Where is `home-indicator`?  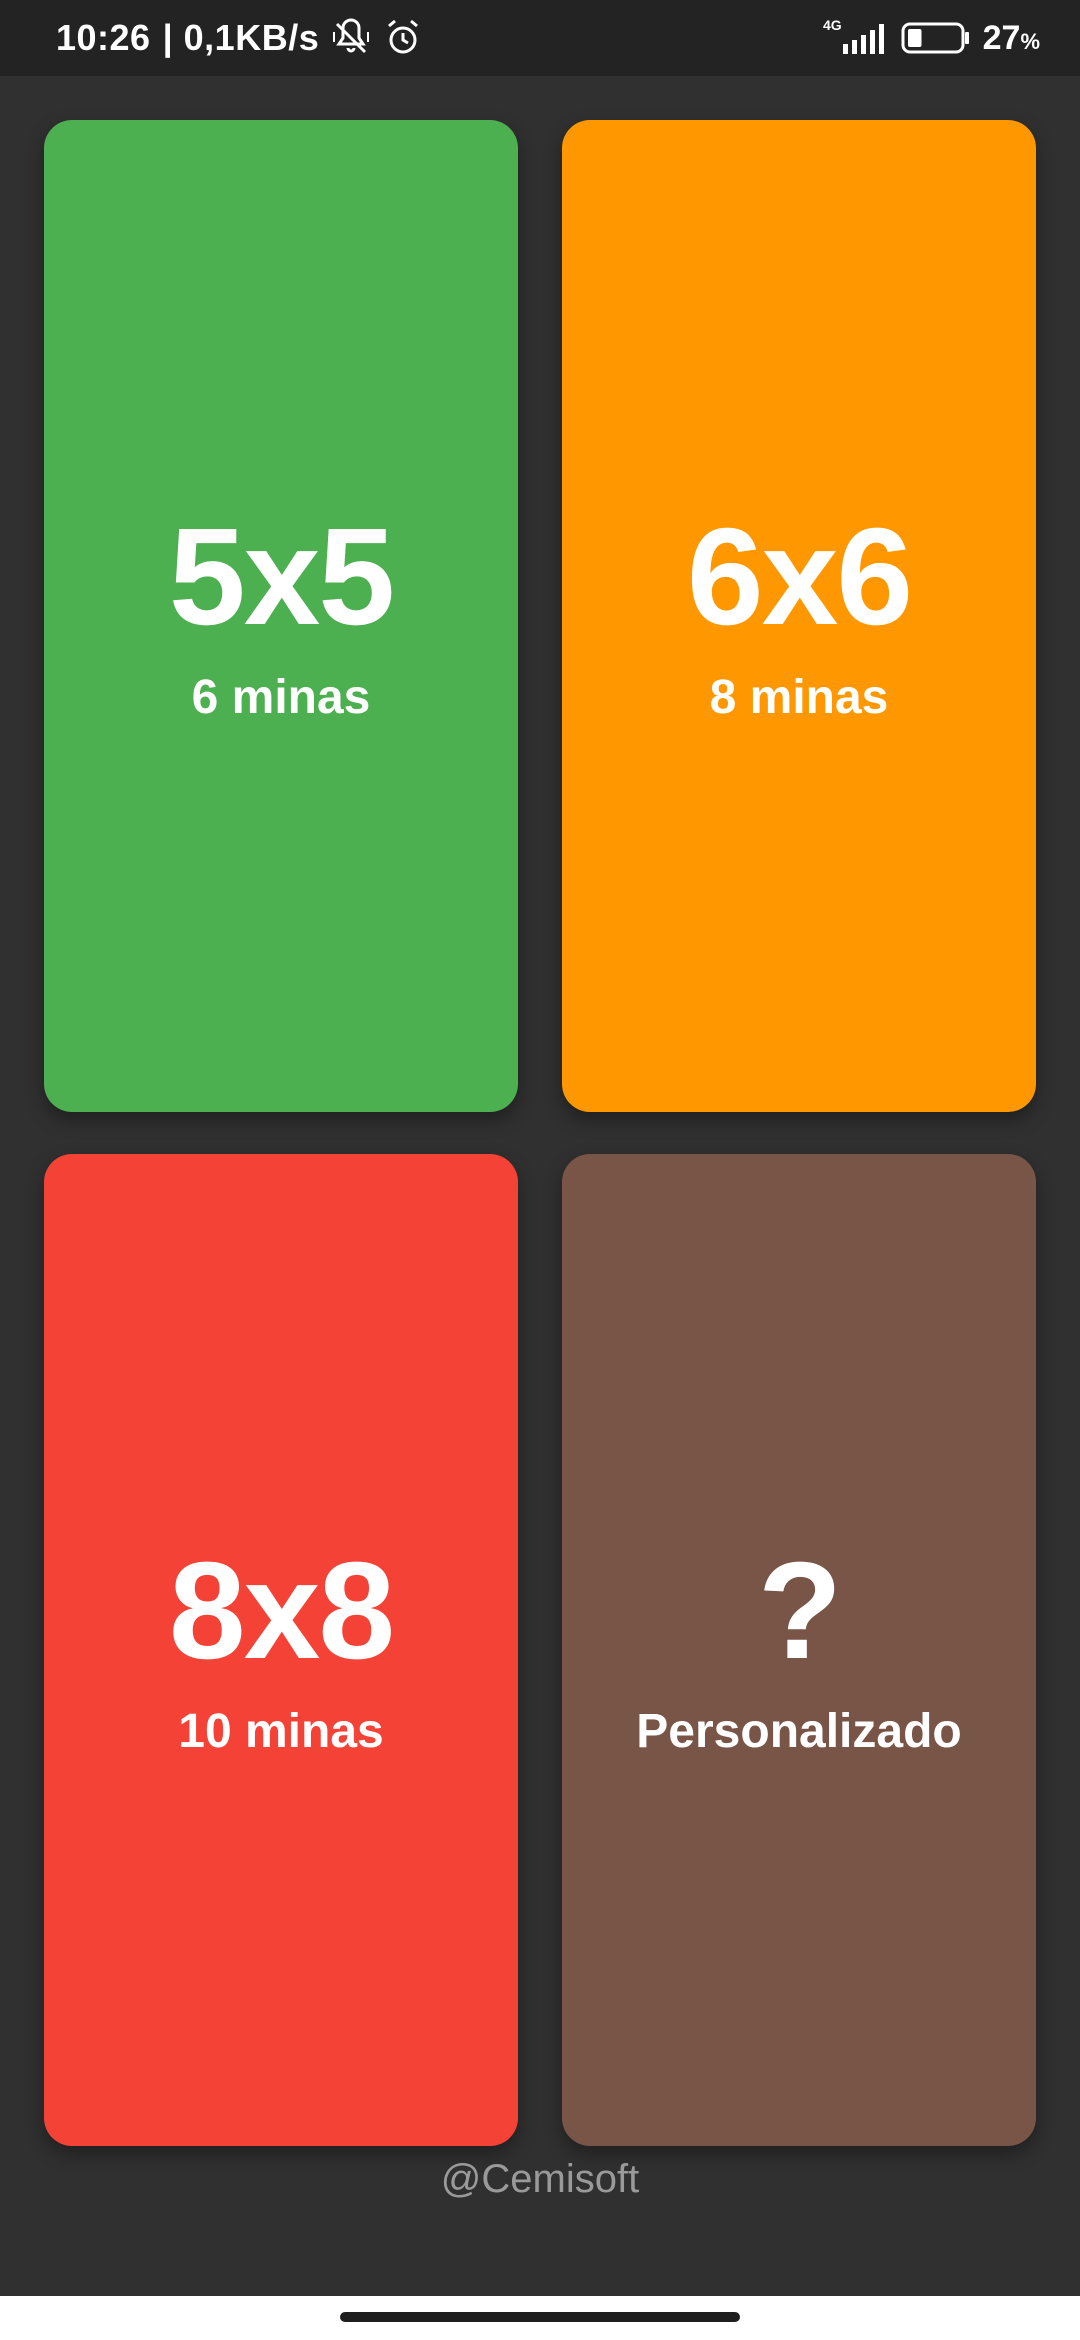 home-indicator is located at coordinates (540, 2317).